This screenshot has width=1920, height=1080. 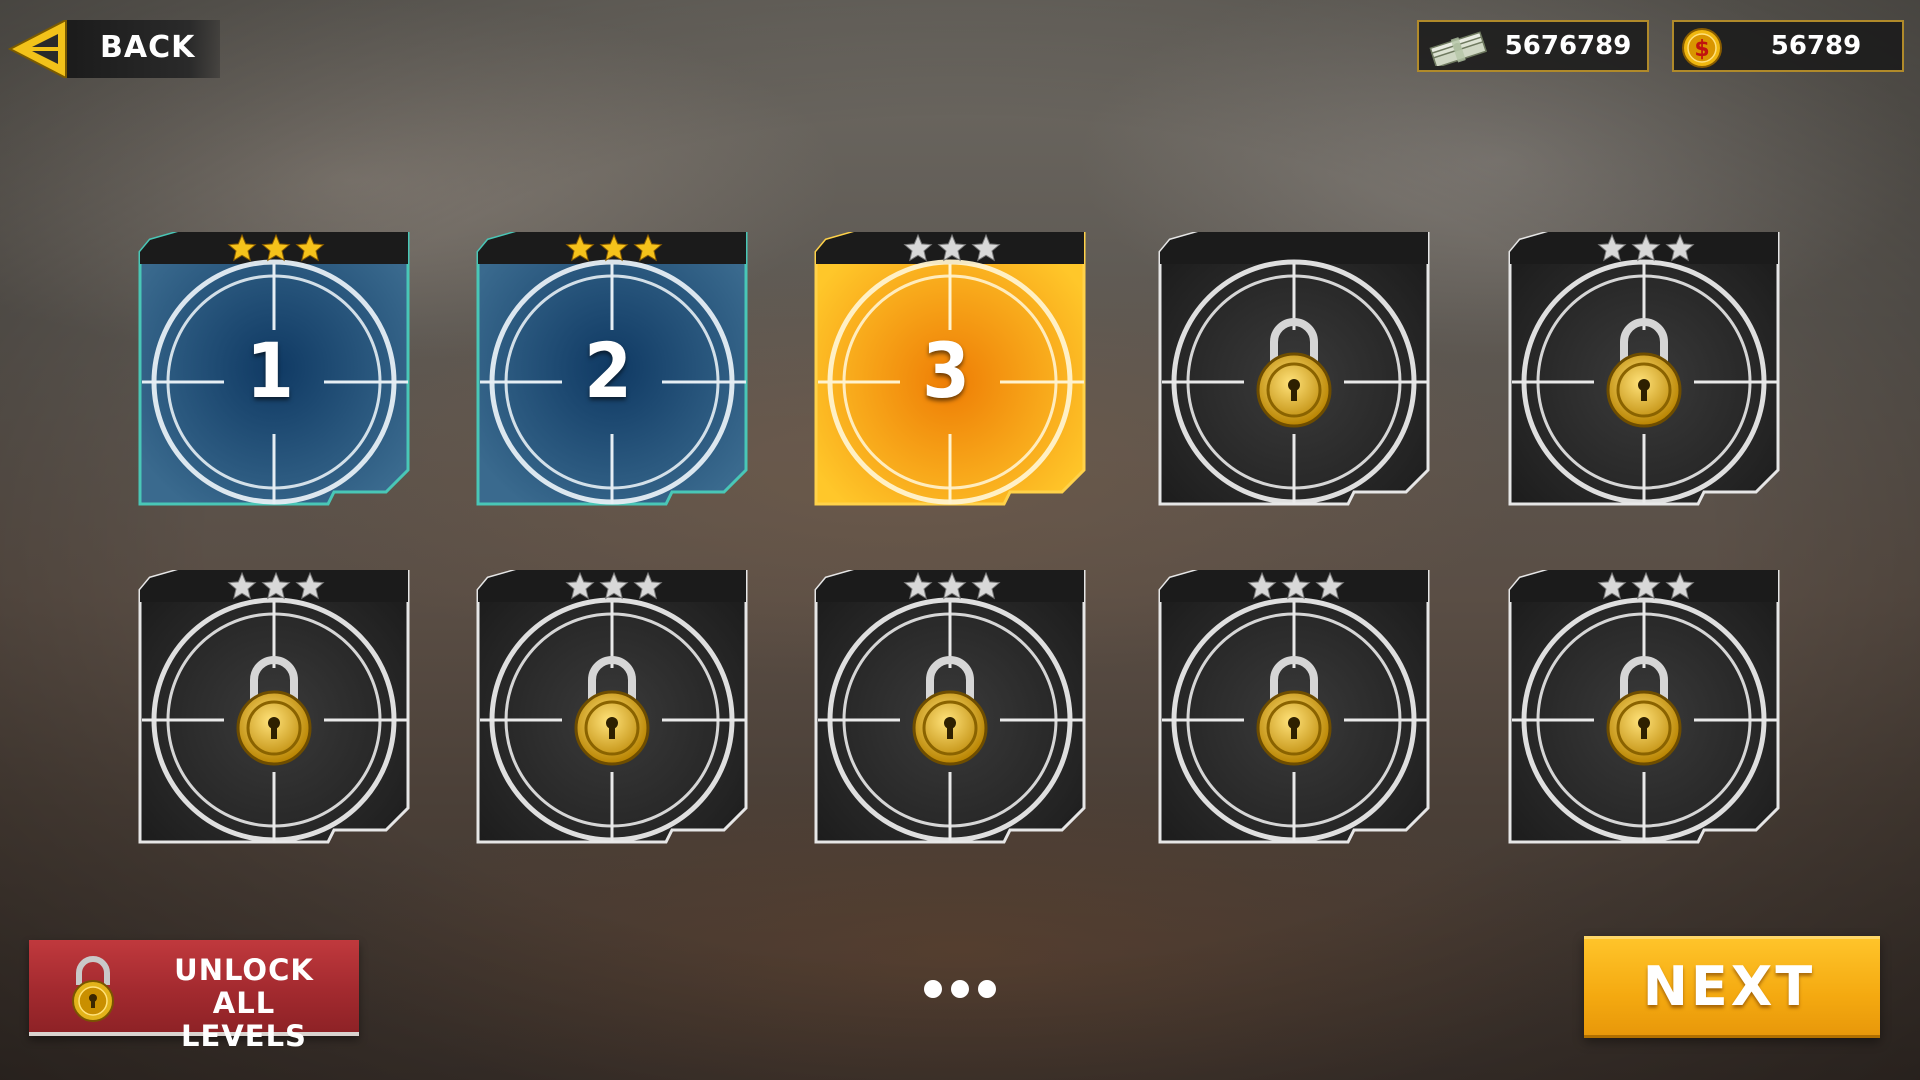 What do you see at coordinates (148, 47) in the screenshot?
I see `back-label: BACK` at bounding box center [148, 47].